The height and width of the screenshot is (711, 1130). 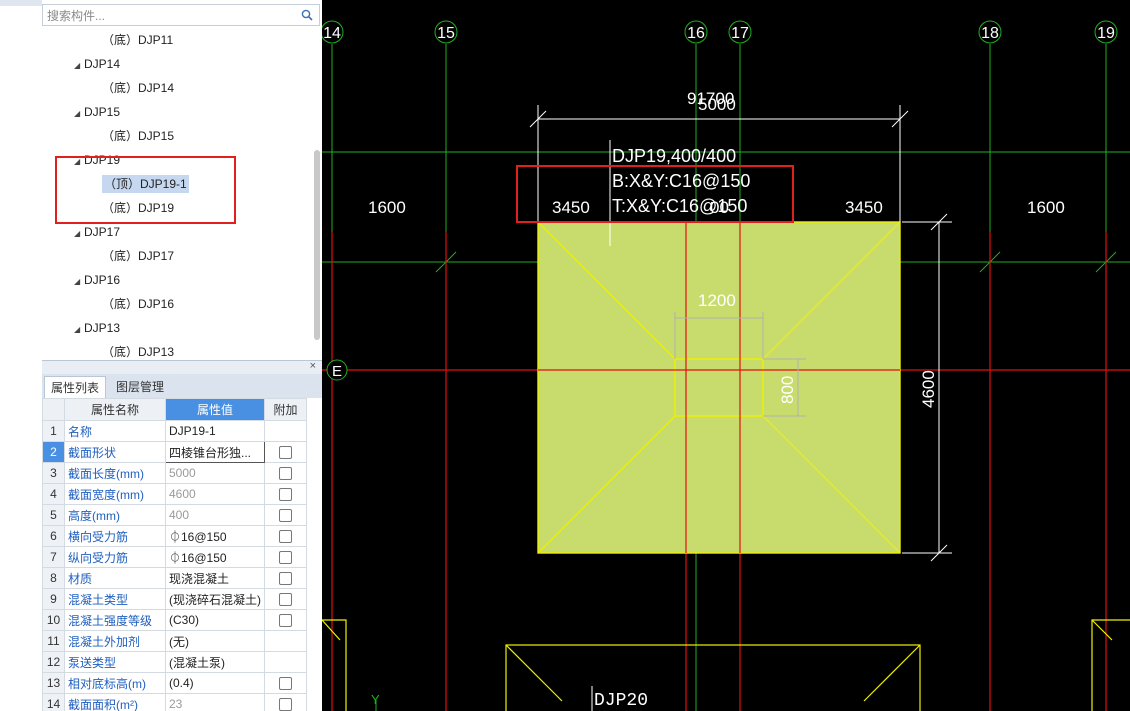 I want to click on property-row: 6 横向受力筋 ⏀16@150, so click(x=174, y=536).